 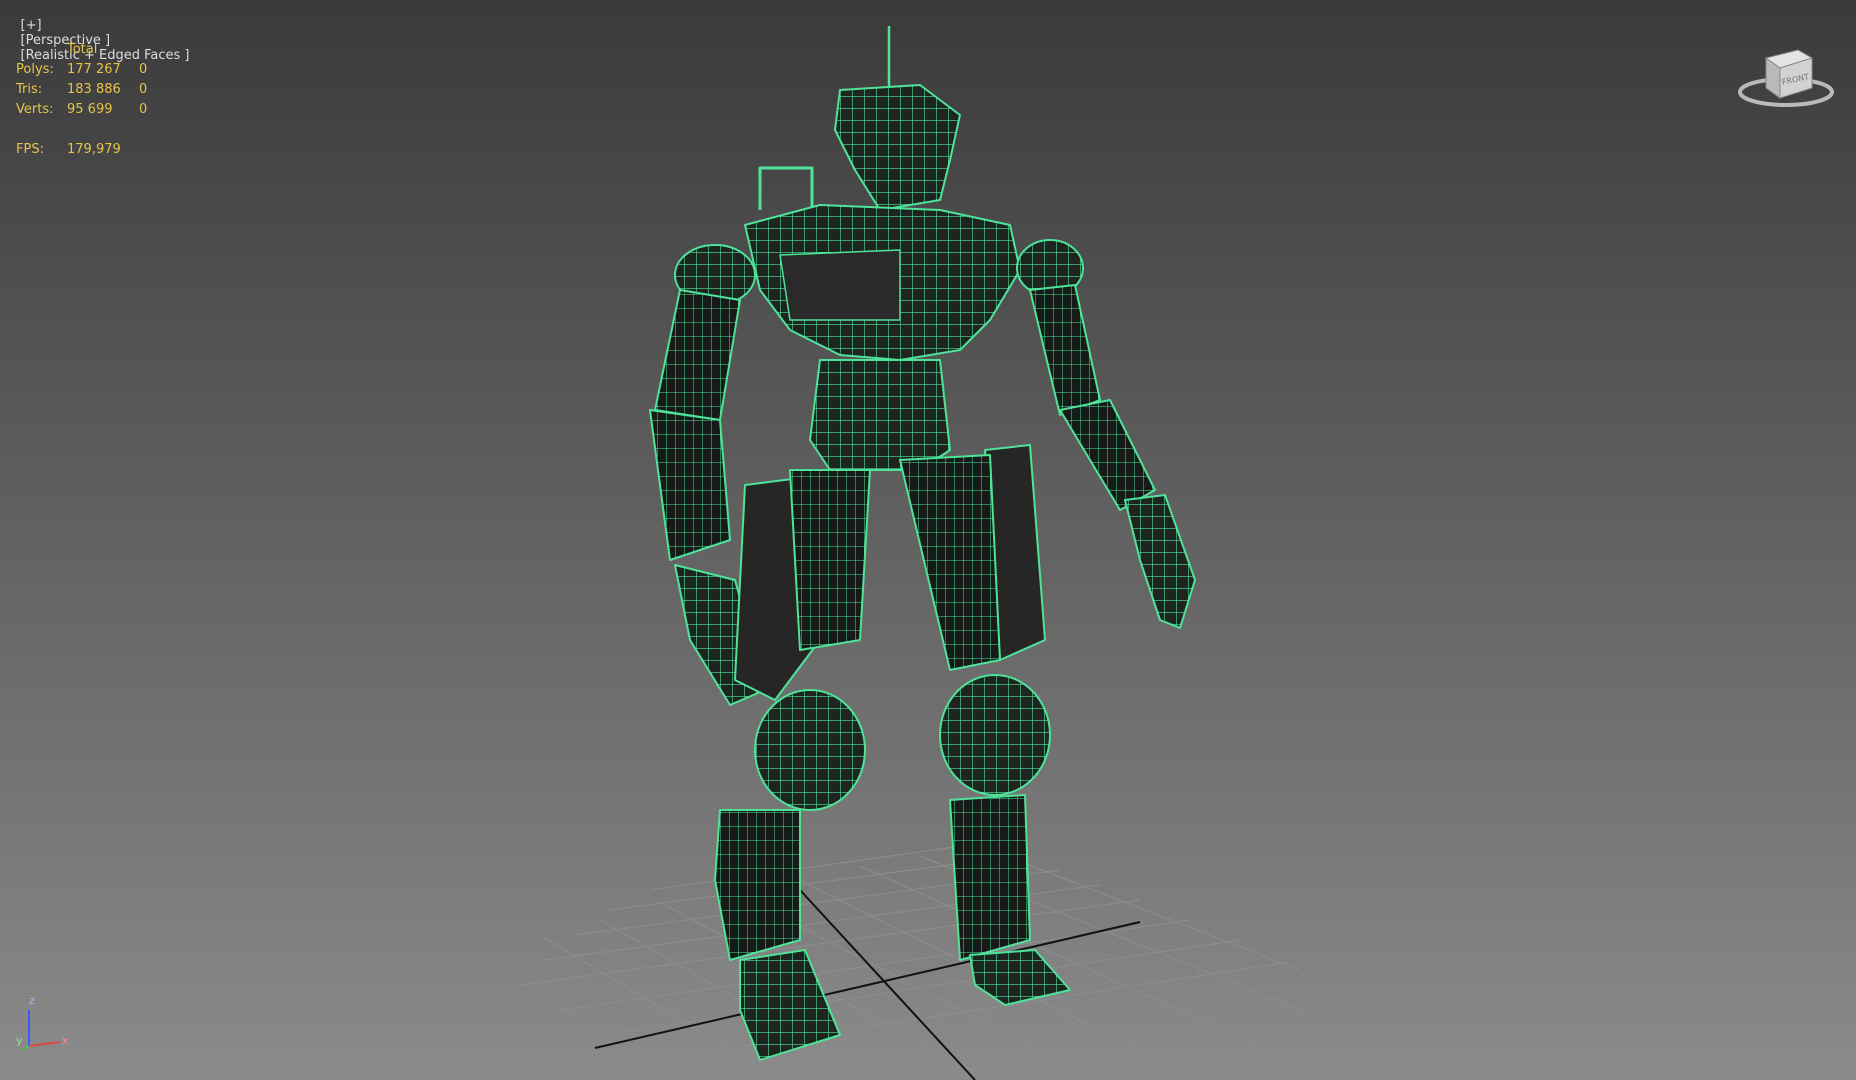 I want to click on tris-label: Tris:, so click(x=29, y=89).